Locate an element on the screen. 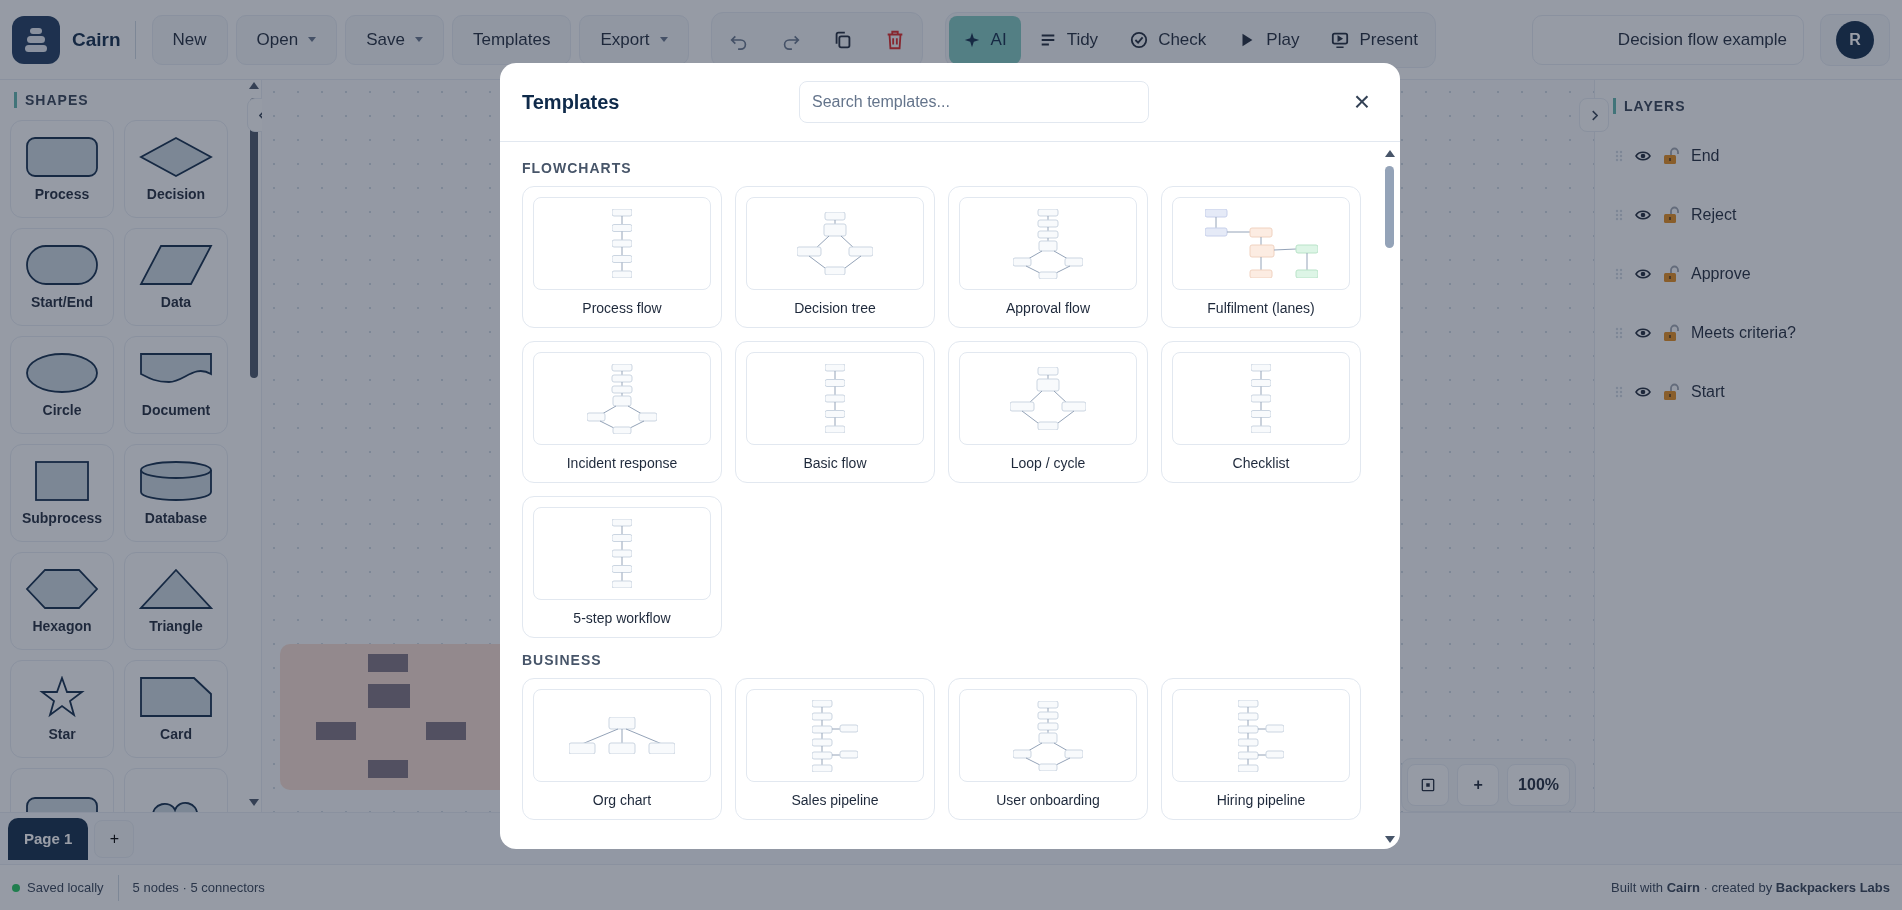 The image size is (1902, 910). node-count: 5 nodes · 5 connectors is located at coordinates (198, 887).